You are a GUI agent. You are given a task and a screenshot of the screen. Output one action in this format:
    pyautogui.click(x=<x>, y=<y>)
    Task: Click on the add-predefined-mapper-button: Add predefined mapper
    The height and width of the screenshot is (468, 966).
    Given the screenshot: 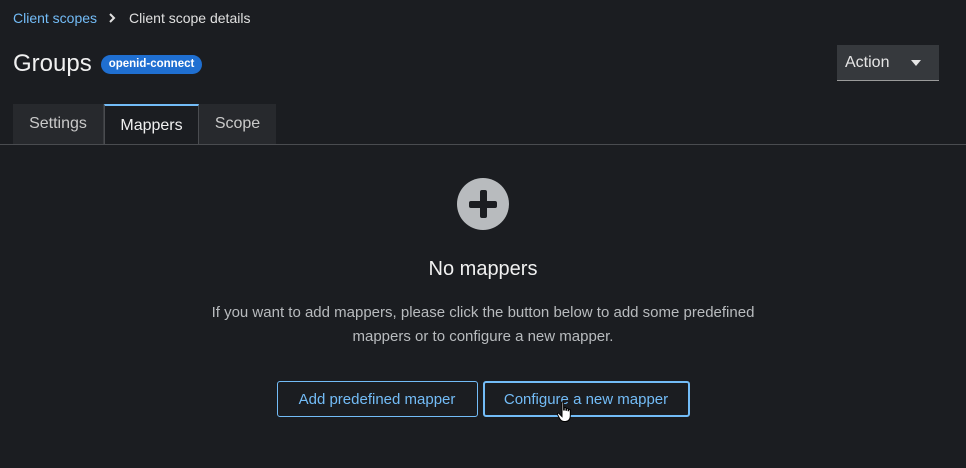 What is the action you would take?
    pyautogui.click(x=377, y=399)
    